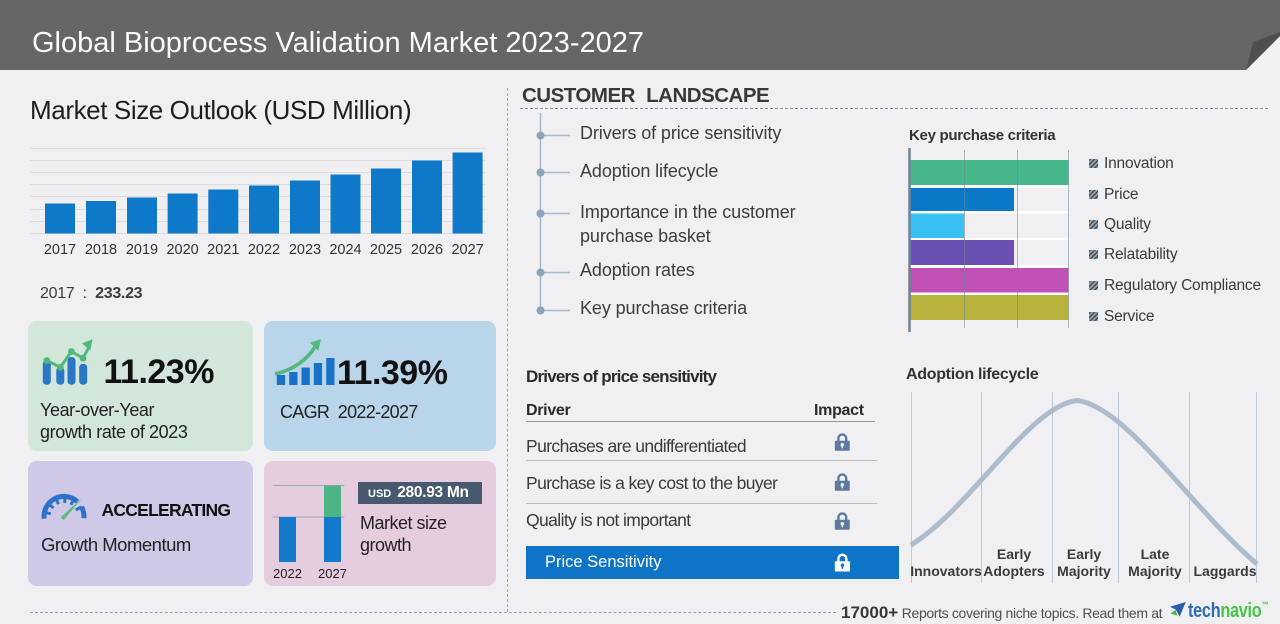  What do you see at coordinates (101, 250) in the screenshot?
I see `svg-text: 2018` at bounding box center [101, 250].